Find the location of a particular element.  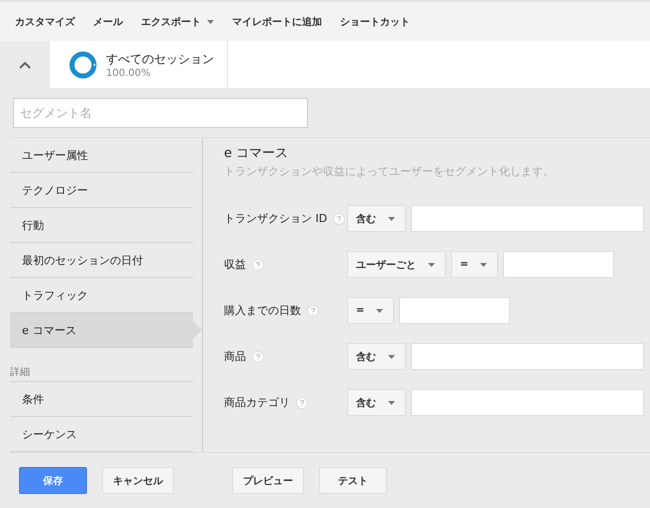

sidebar-item: テクノロジー is located at coordinates (101, 190).